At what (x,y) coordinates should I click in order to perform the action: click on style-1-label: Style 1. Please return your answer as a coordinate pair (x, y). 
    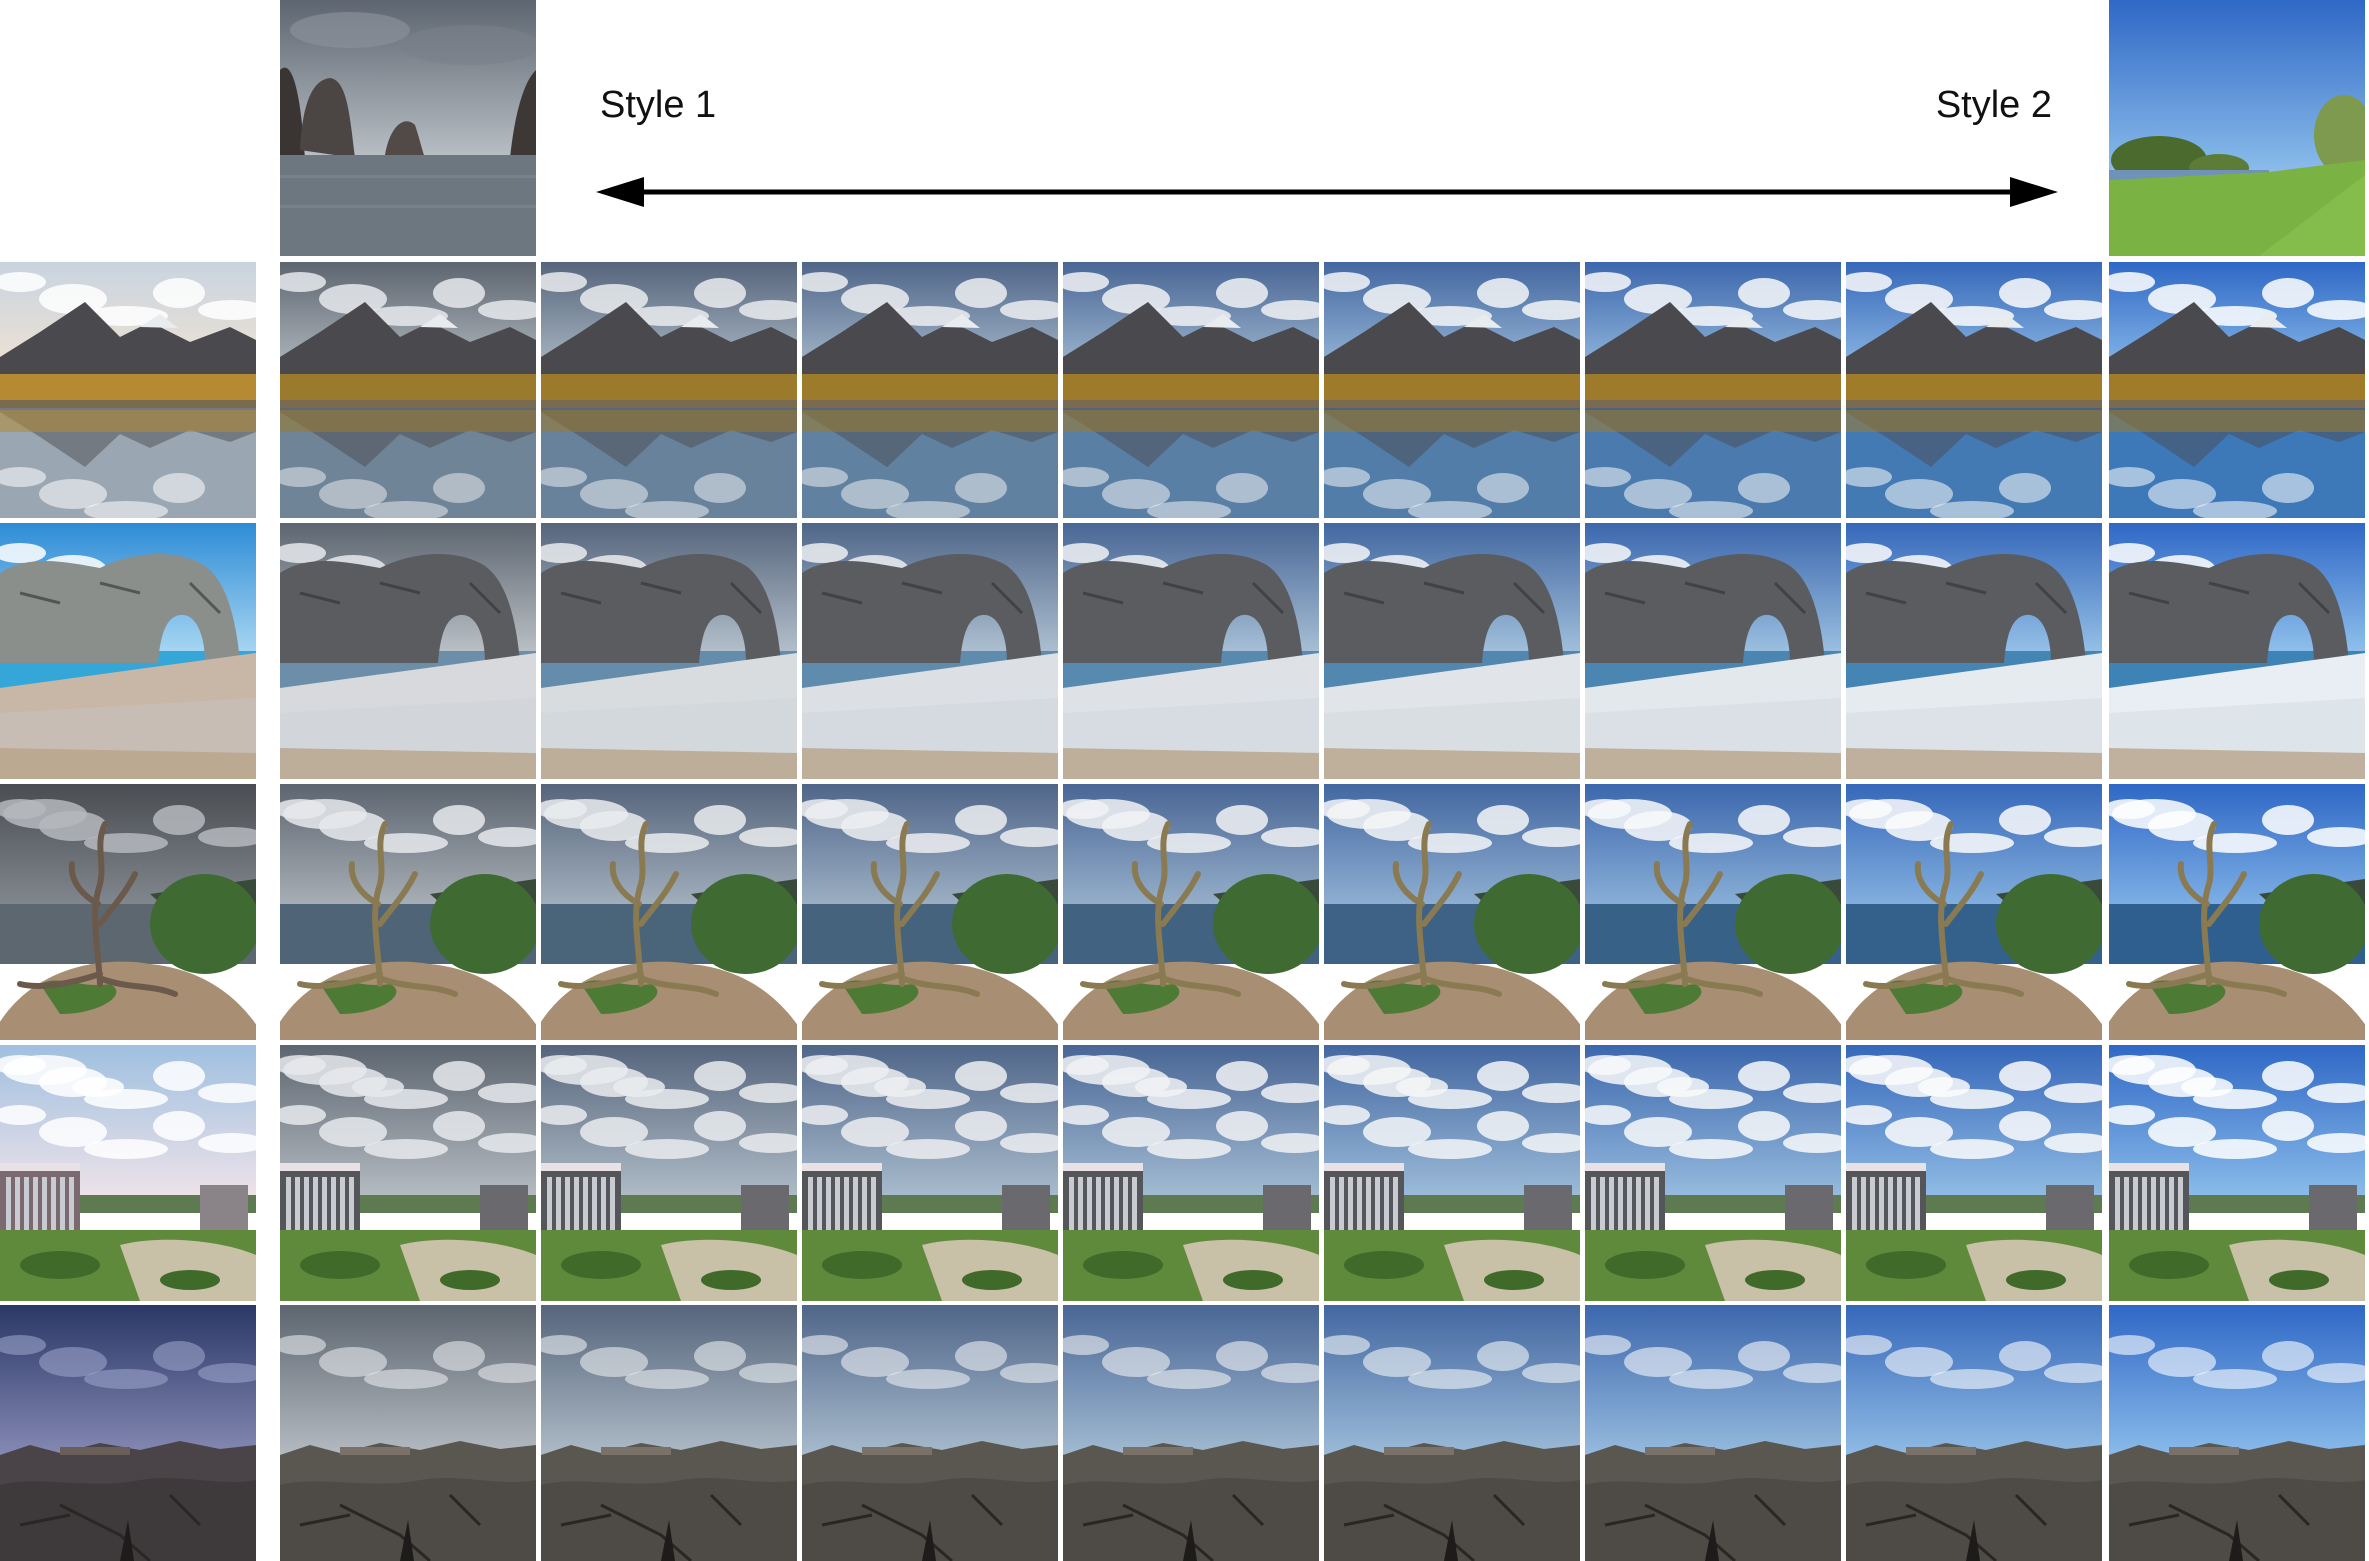
    Looking at the image, I should click on (658, 105).